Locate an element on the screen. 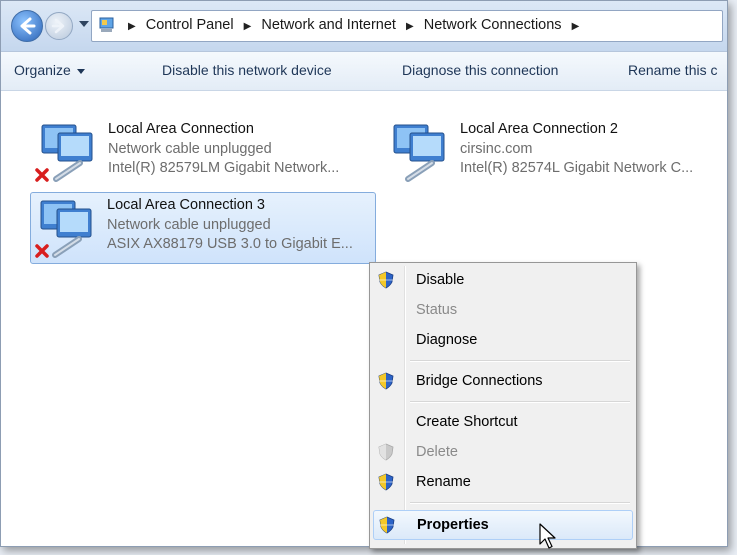 The height and width of the screenshot is (555, 737). forward-button is located at coordinates (59, 26).